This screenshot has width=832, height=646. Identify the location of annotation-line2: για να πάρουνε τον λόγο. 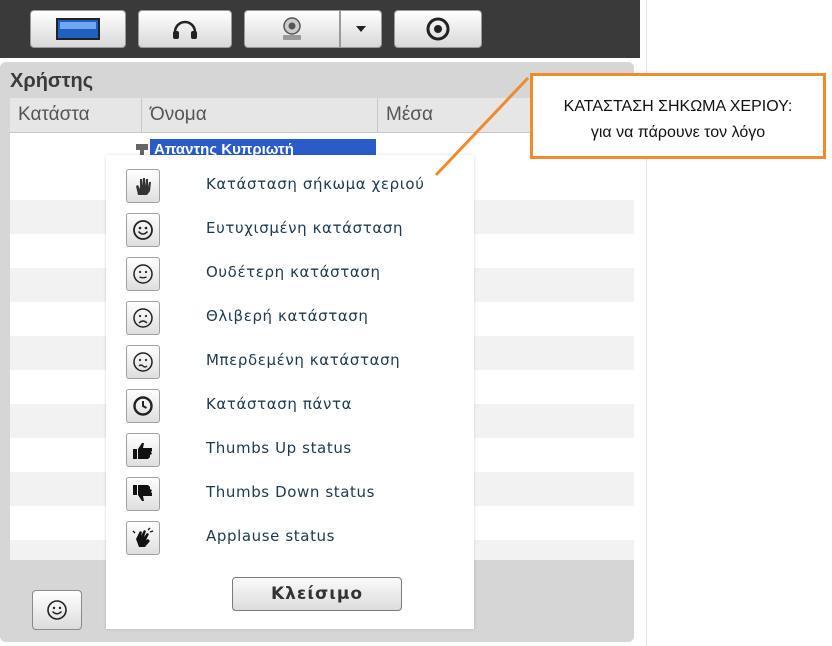
(678, 132).